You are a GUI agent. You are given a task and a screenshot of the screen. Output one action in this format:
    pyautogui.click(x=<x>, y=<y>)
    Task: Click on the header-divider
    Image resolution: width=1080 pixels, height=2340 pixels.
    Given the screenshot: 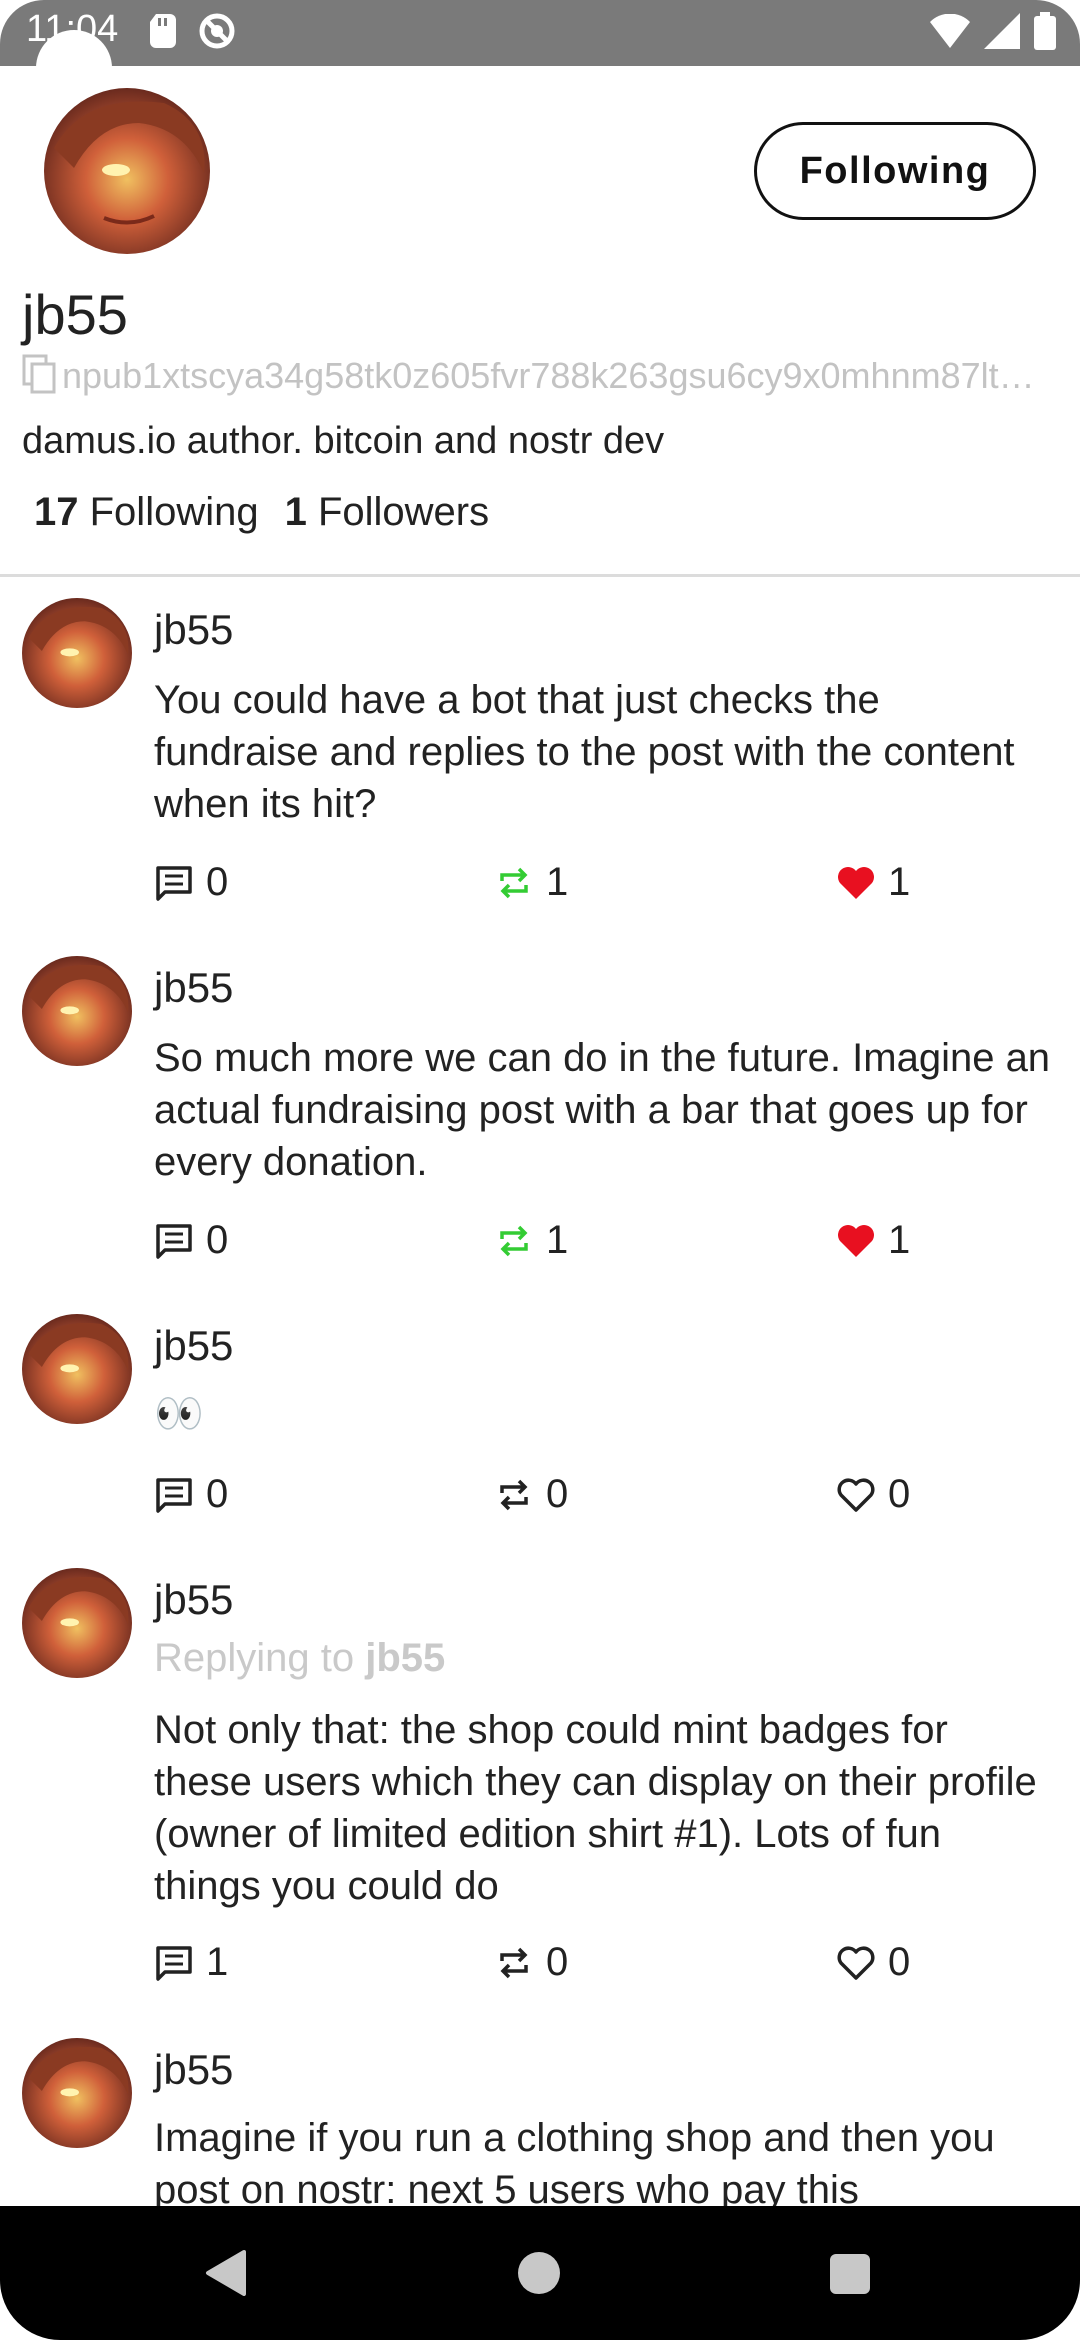 What is the action you would take?
    pyautogui.click(x=540, y=575)
    